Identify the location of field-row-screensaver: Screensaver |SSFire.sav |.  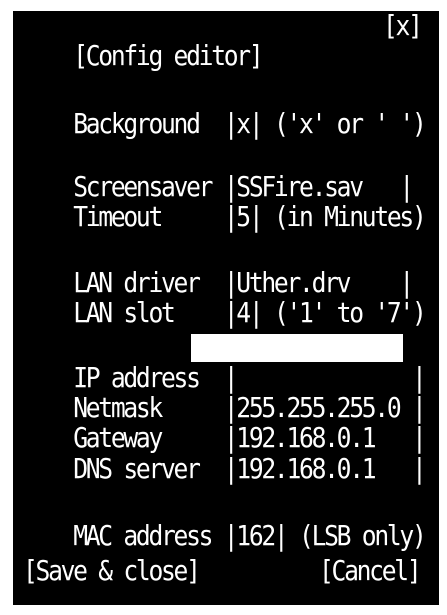
(218, 172).